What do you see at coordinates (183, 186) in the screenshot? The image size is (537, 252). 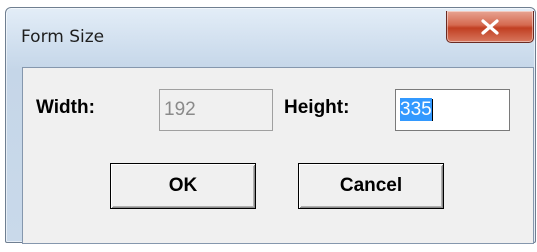 I see `ok-button: OK` at bounding box center [183, 186].